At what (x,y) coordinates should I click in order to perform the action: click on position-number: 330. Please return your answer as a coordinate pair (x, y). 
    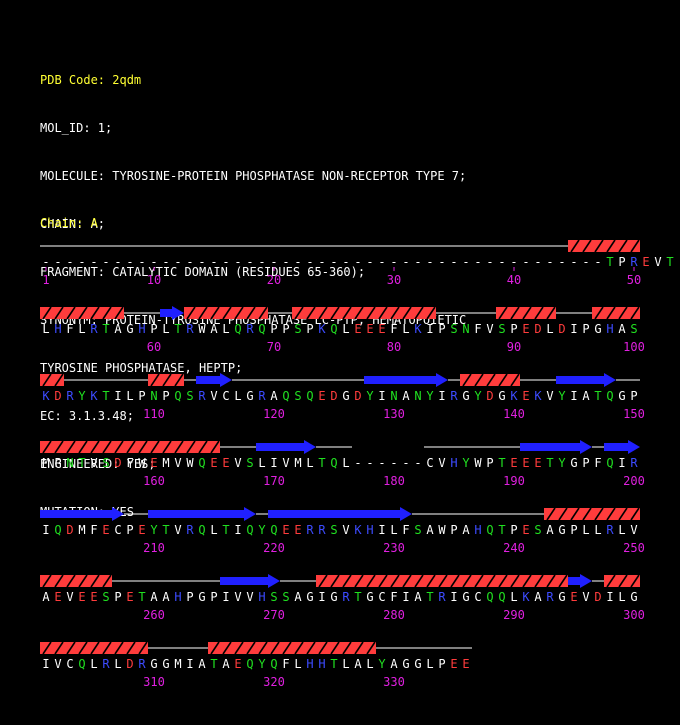
    Looking at the image, I should click on (394, 682).